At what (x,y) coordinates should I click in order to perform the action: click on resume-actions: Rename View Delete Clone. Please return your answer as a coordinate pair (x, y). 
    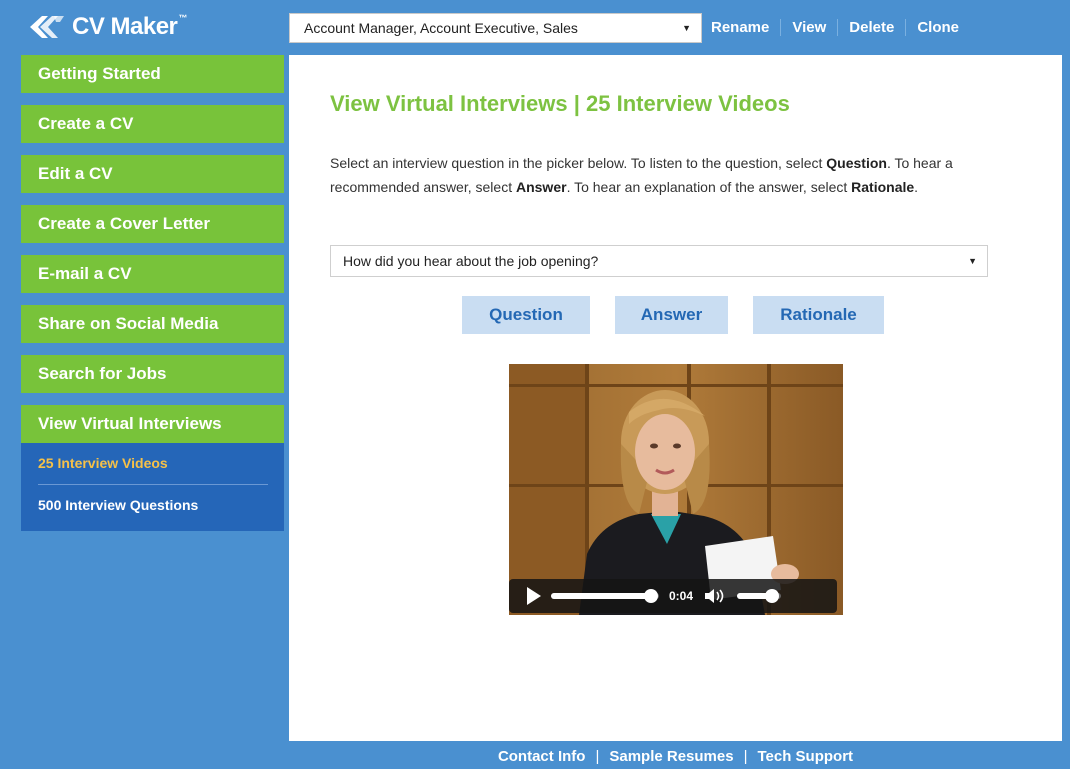
    Looking at the image, I should click on (840, 27).